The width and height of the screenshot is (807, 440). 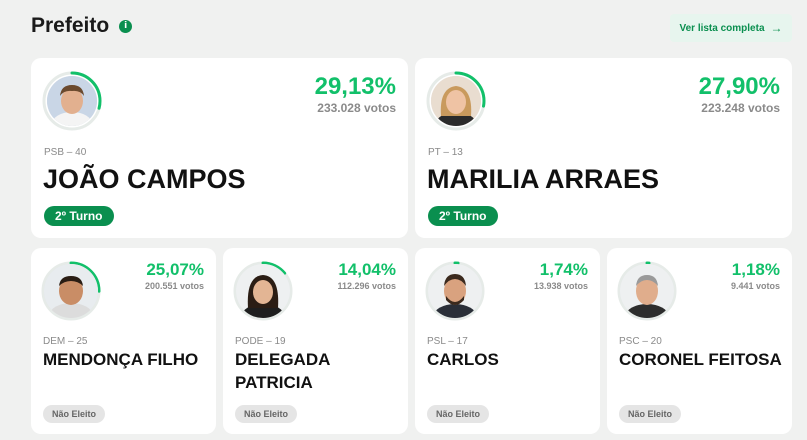 I want to click on vote-count: 200.551 votos, so click(x=174, y=286).